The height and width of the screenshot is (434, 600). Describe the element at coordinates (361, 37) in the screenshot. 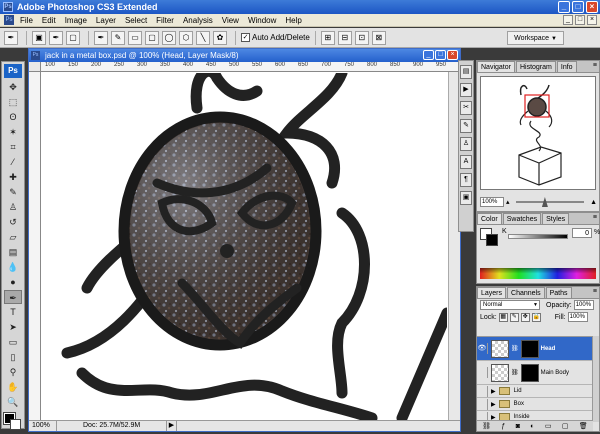

I see `path-intersect-icon: ⊡` at that location.